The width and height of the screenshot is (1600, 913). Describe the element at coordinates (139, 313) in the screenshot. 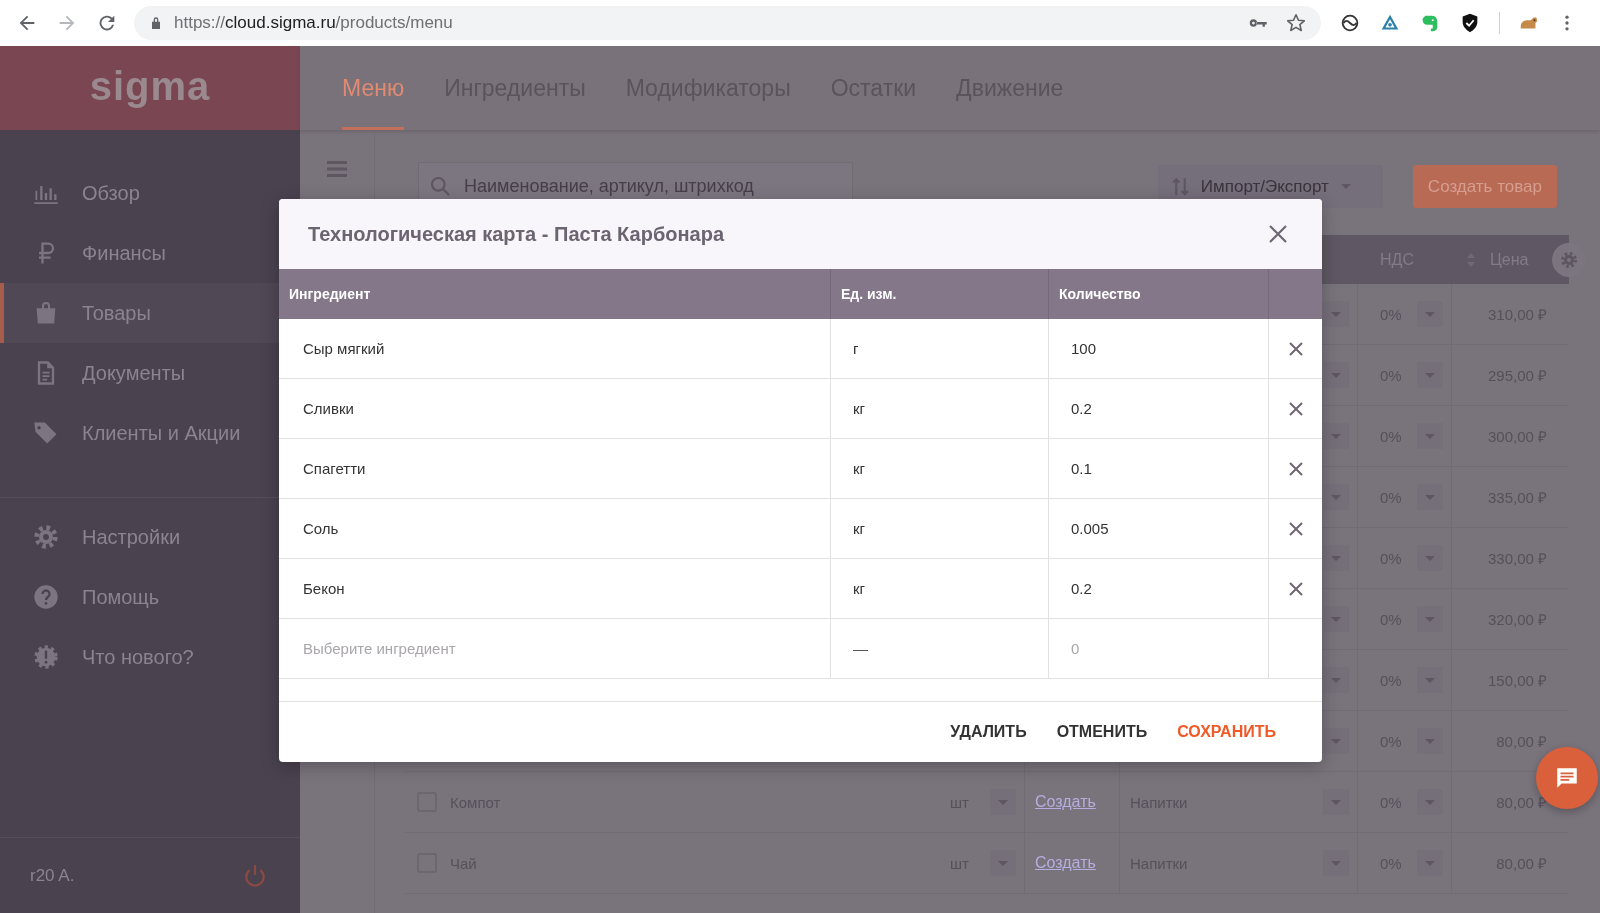

I see `sidebar-item: Товары` at that location.